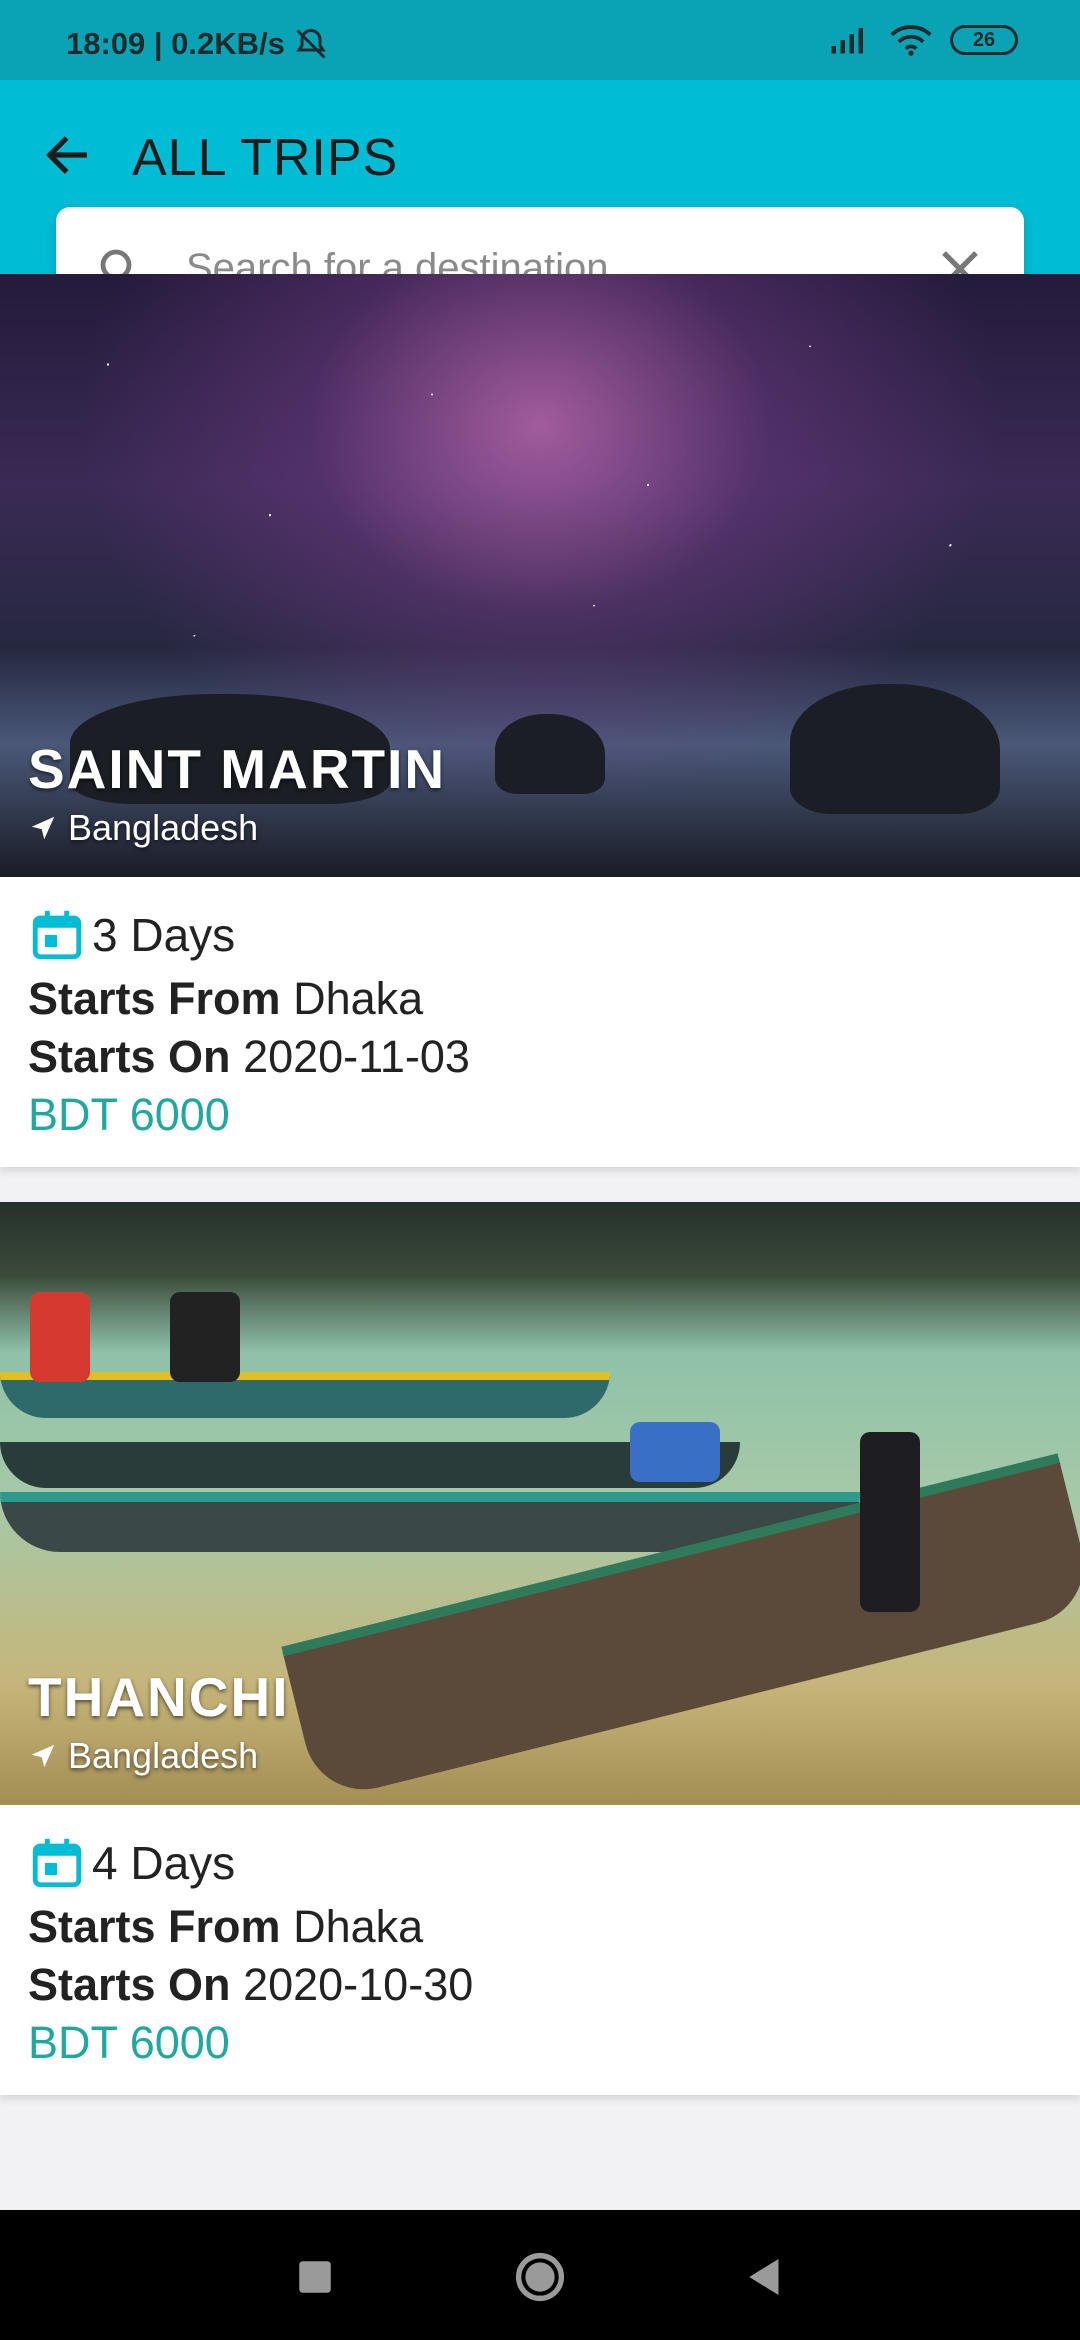 This screenshot has width=1080, height=2340. I want to click on trip-duration: 4 Days, so click(540, 1863).